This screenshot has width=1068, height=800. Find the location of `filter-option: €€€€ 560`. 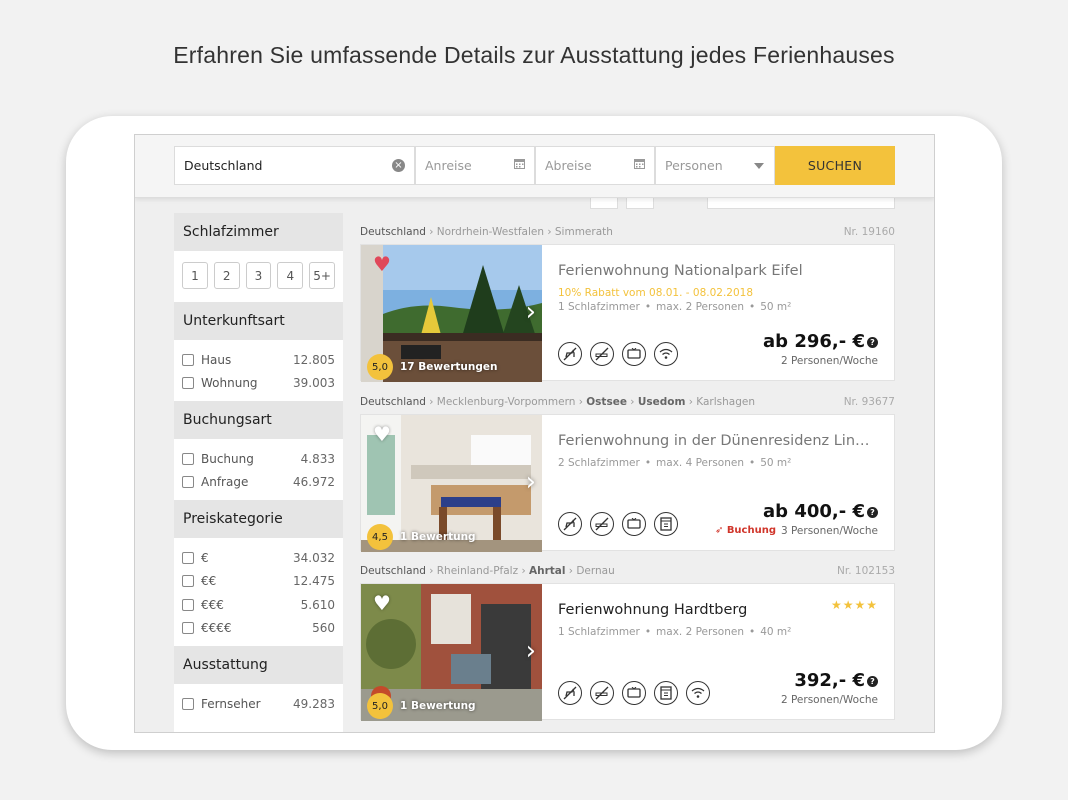

filter-option: €€€€ 560 is located at coordinates (258, 629).